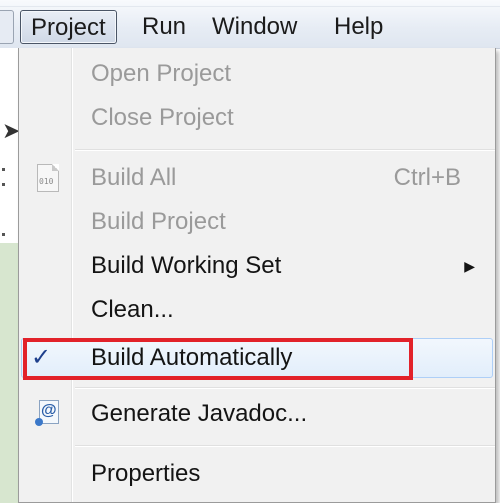  Describe the element at coordinates (257, 118) in the screenshot. I see `menu-item-close-project: Close Project` at that location.